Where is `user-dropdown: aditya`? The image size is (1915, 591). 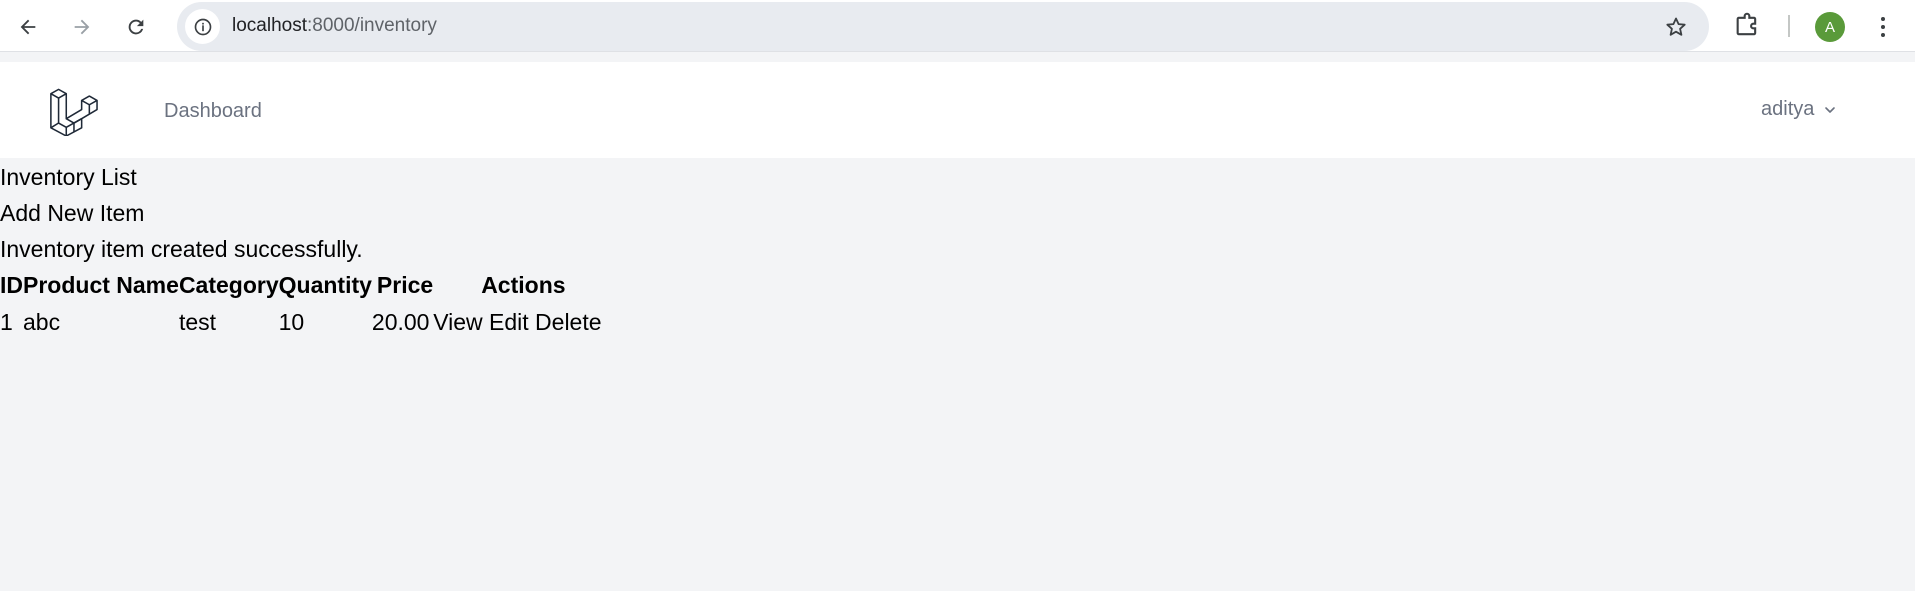
user-dropdown: aditya is located at coordinates (1799, 109).